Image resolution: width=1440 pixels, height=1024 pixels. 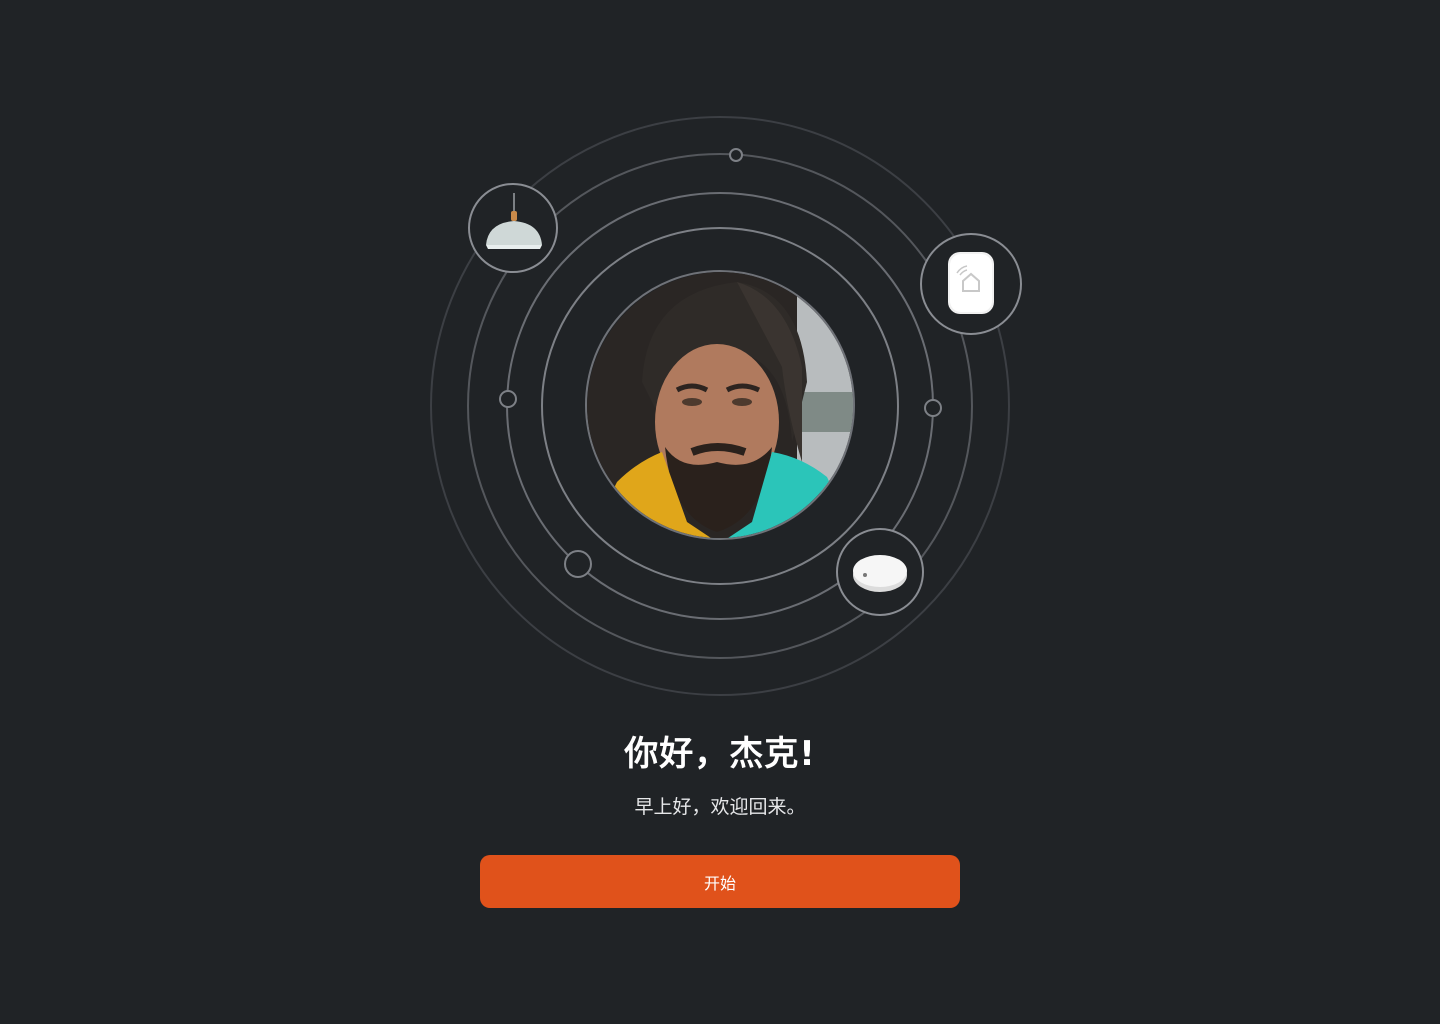 I want to click on smart-home-hub-icon, so click(x=971, y=283).